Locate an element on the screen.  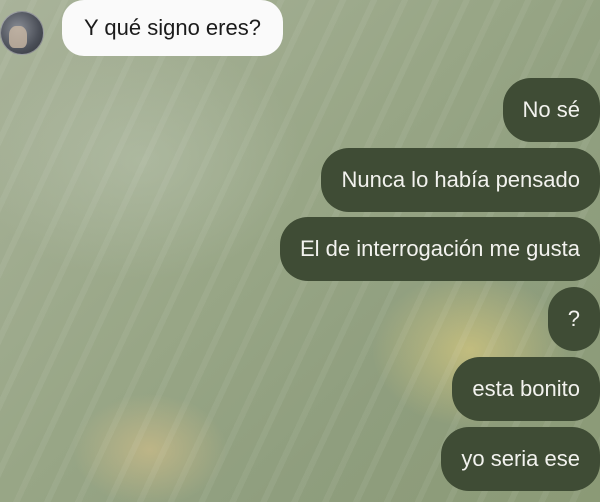
incoming-message-bubble: Y qué signo eres? is located at coordinates (172, 28).